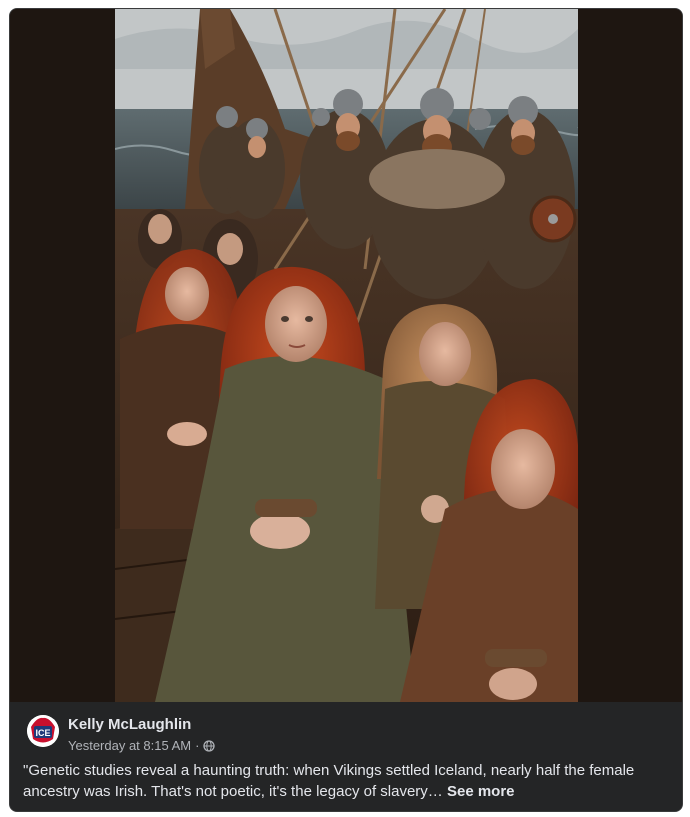 This screenshot has height=817, width=690. I want to click on avatar: ICE, so click(43, 731).